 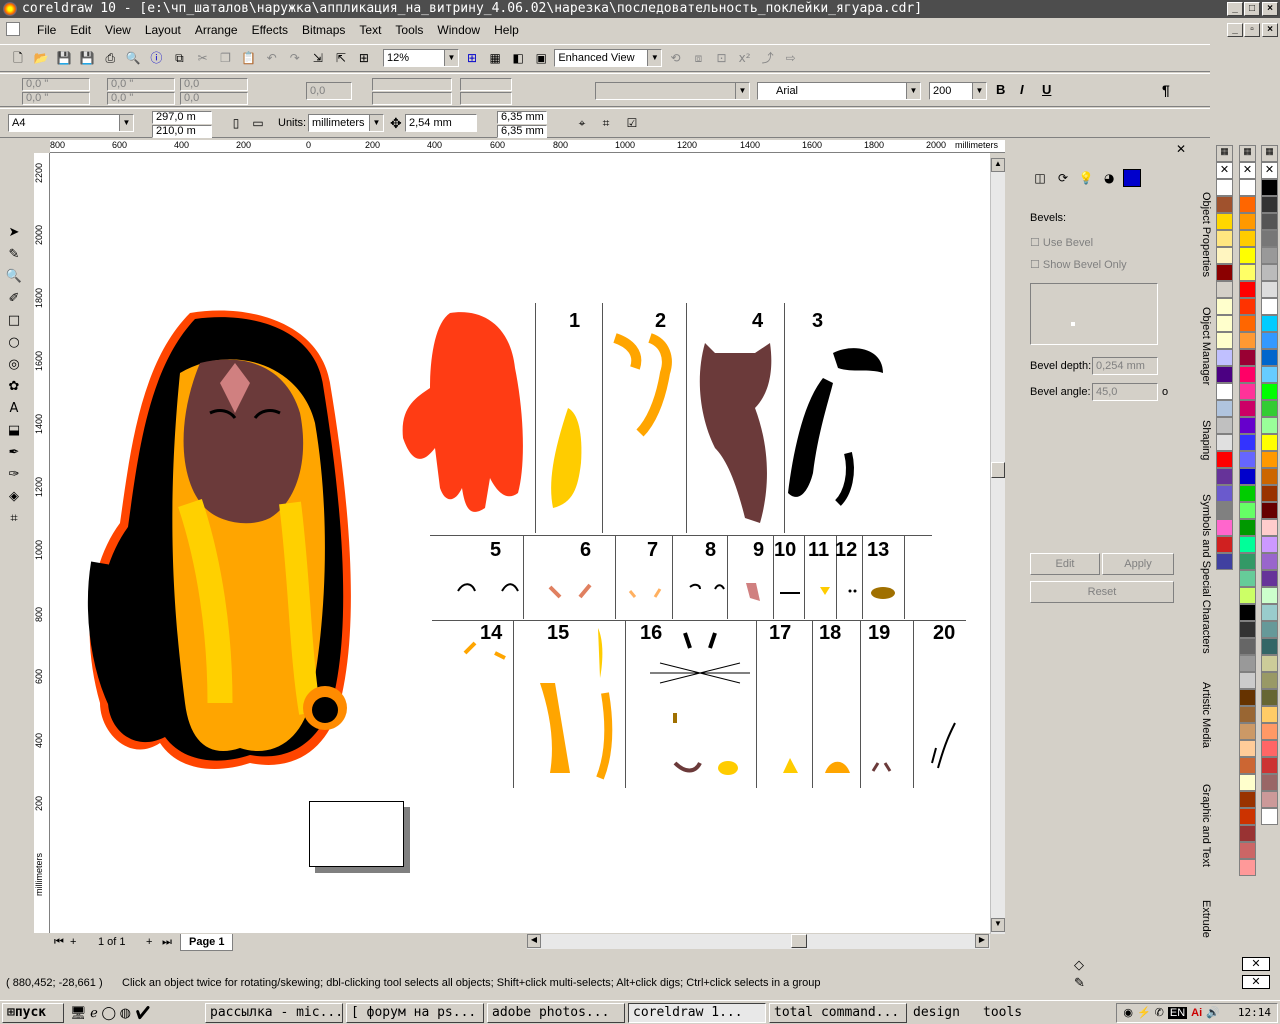 I want to click on fill-none-swatch: ✕, so click(x=1256, y=964).